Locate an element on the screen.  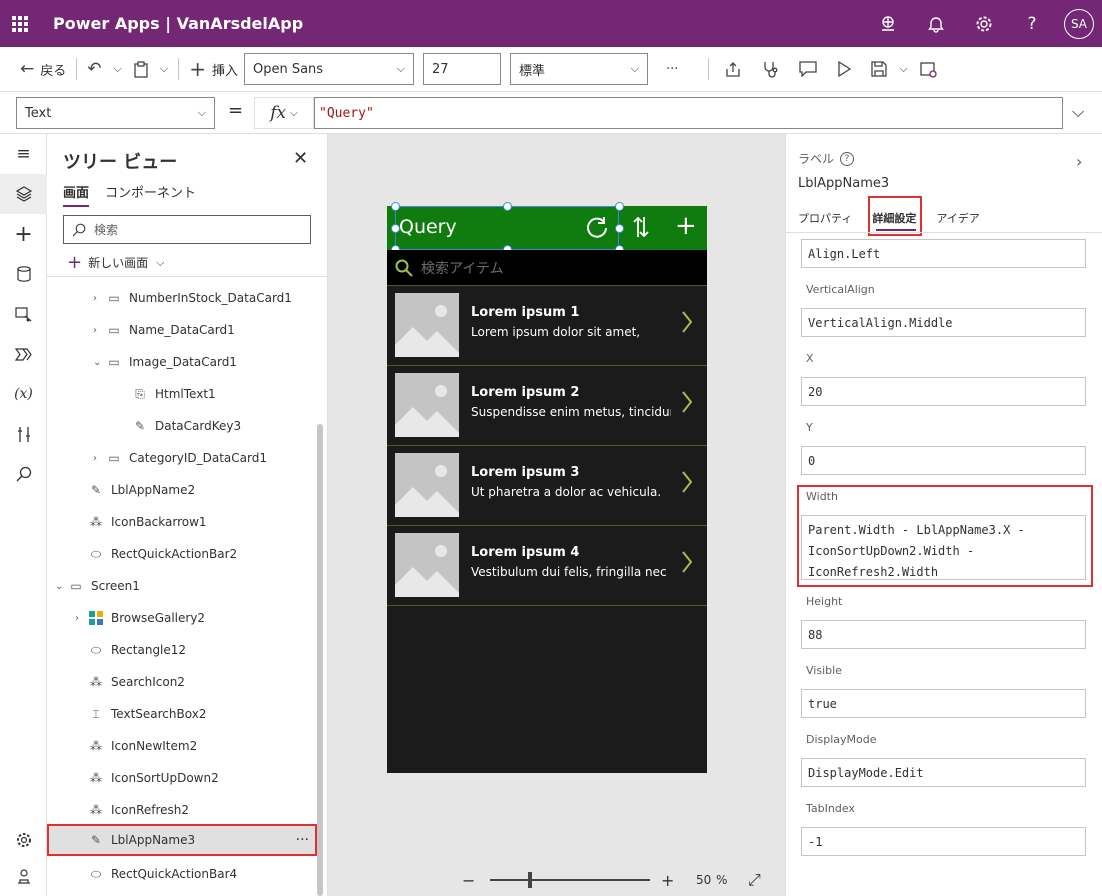
property-select: Text ⌵ is located at coordinates (115, 113).